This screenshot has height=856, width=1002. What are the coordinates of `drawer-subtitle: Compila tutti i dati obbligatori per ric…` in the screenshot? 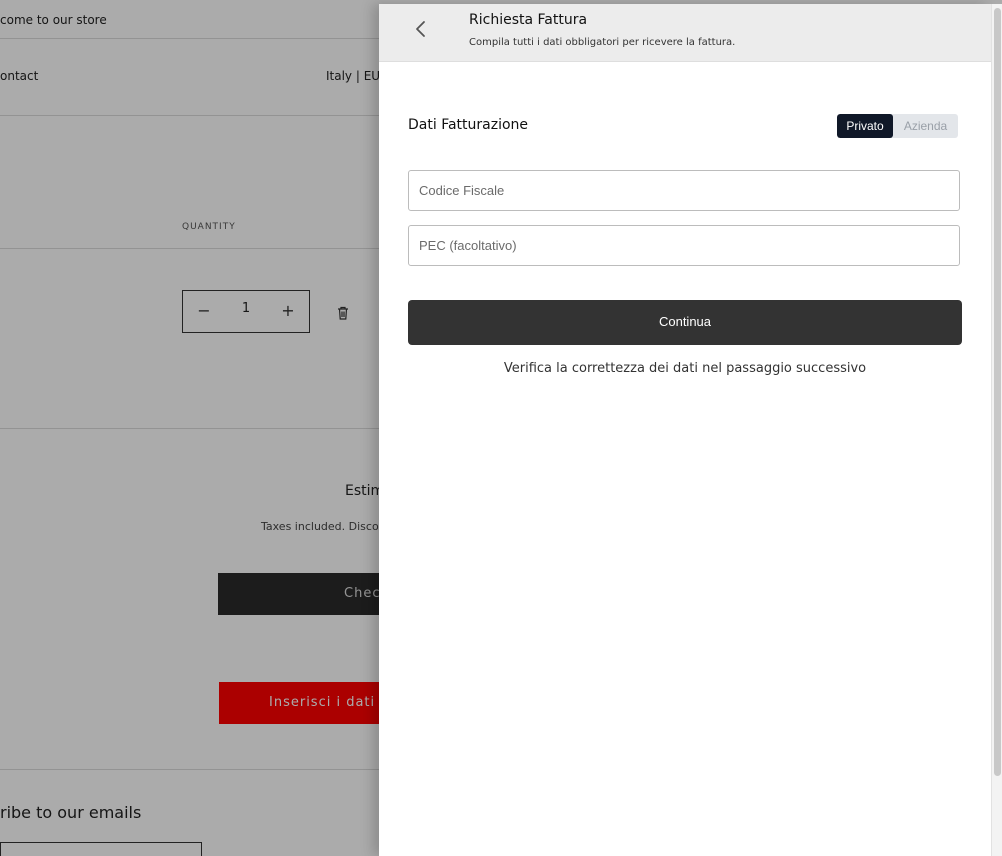 It's located at (602, 42).